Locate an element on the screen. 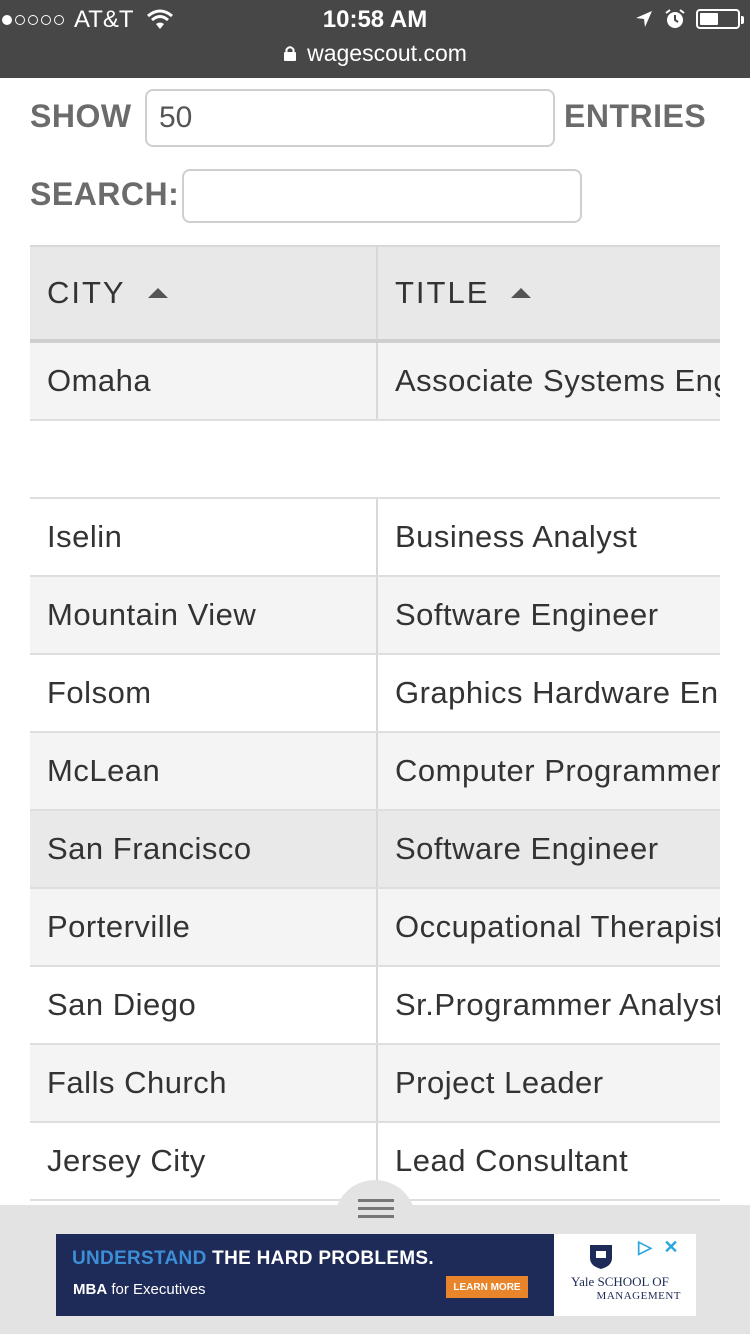 This screenshot has height=1334, width=750. entries-count-select: 50 is located at coordinates (350, 118).